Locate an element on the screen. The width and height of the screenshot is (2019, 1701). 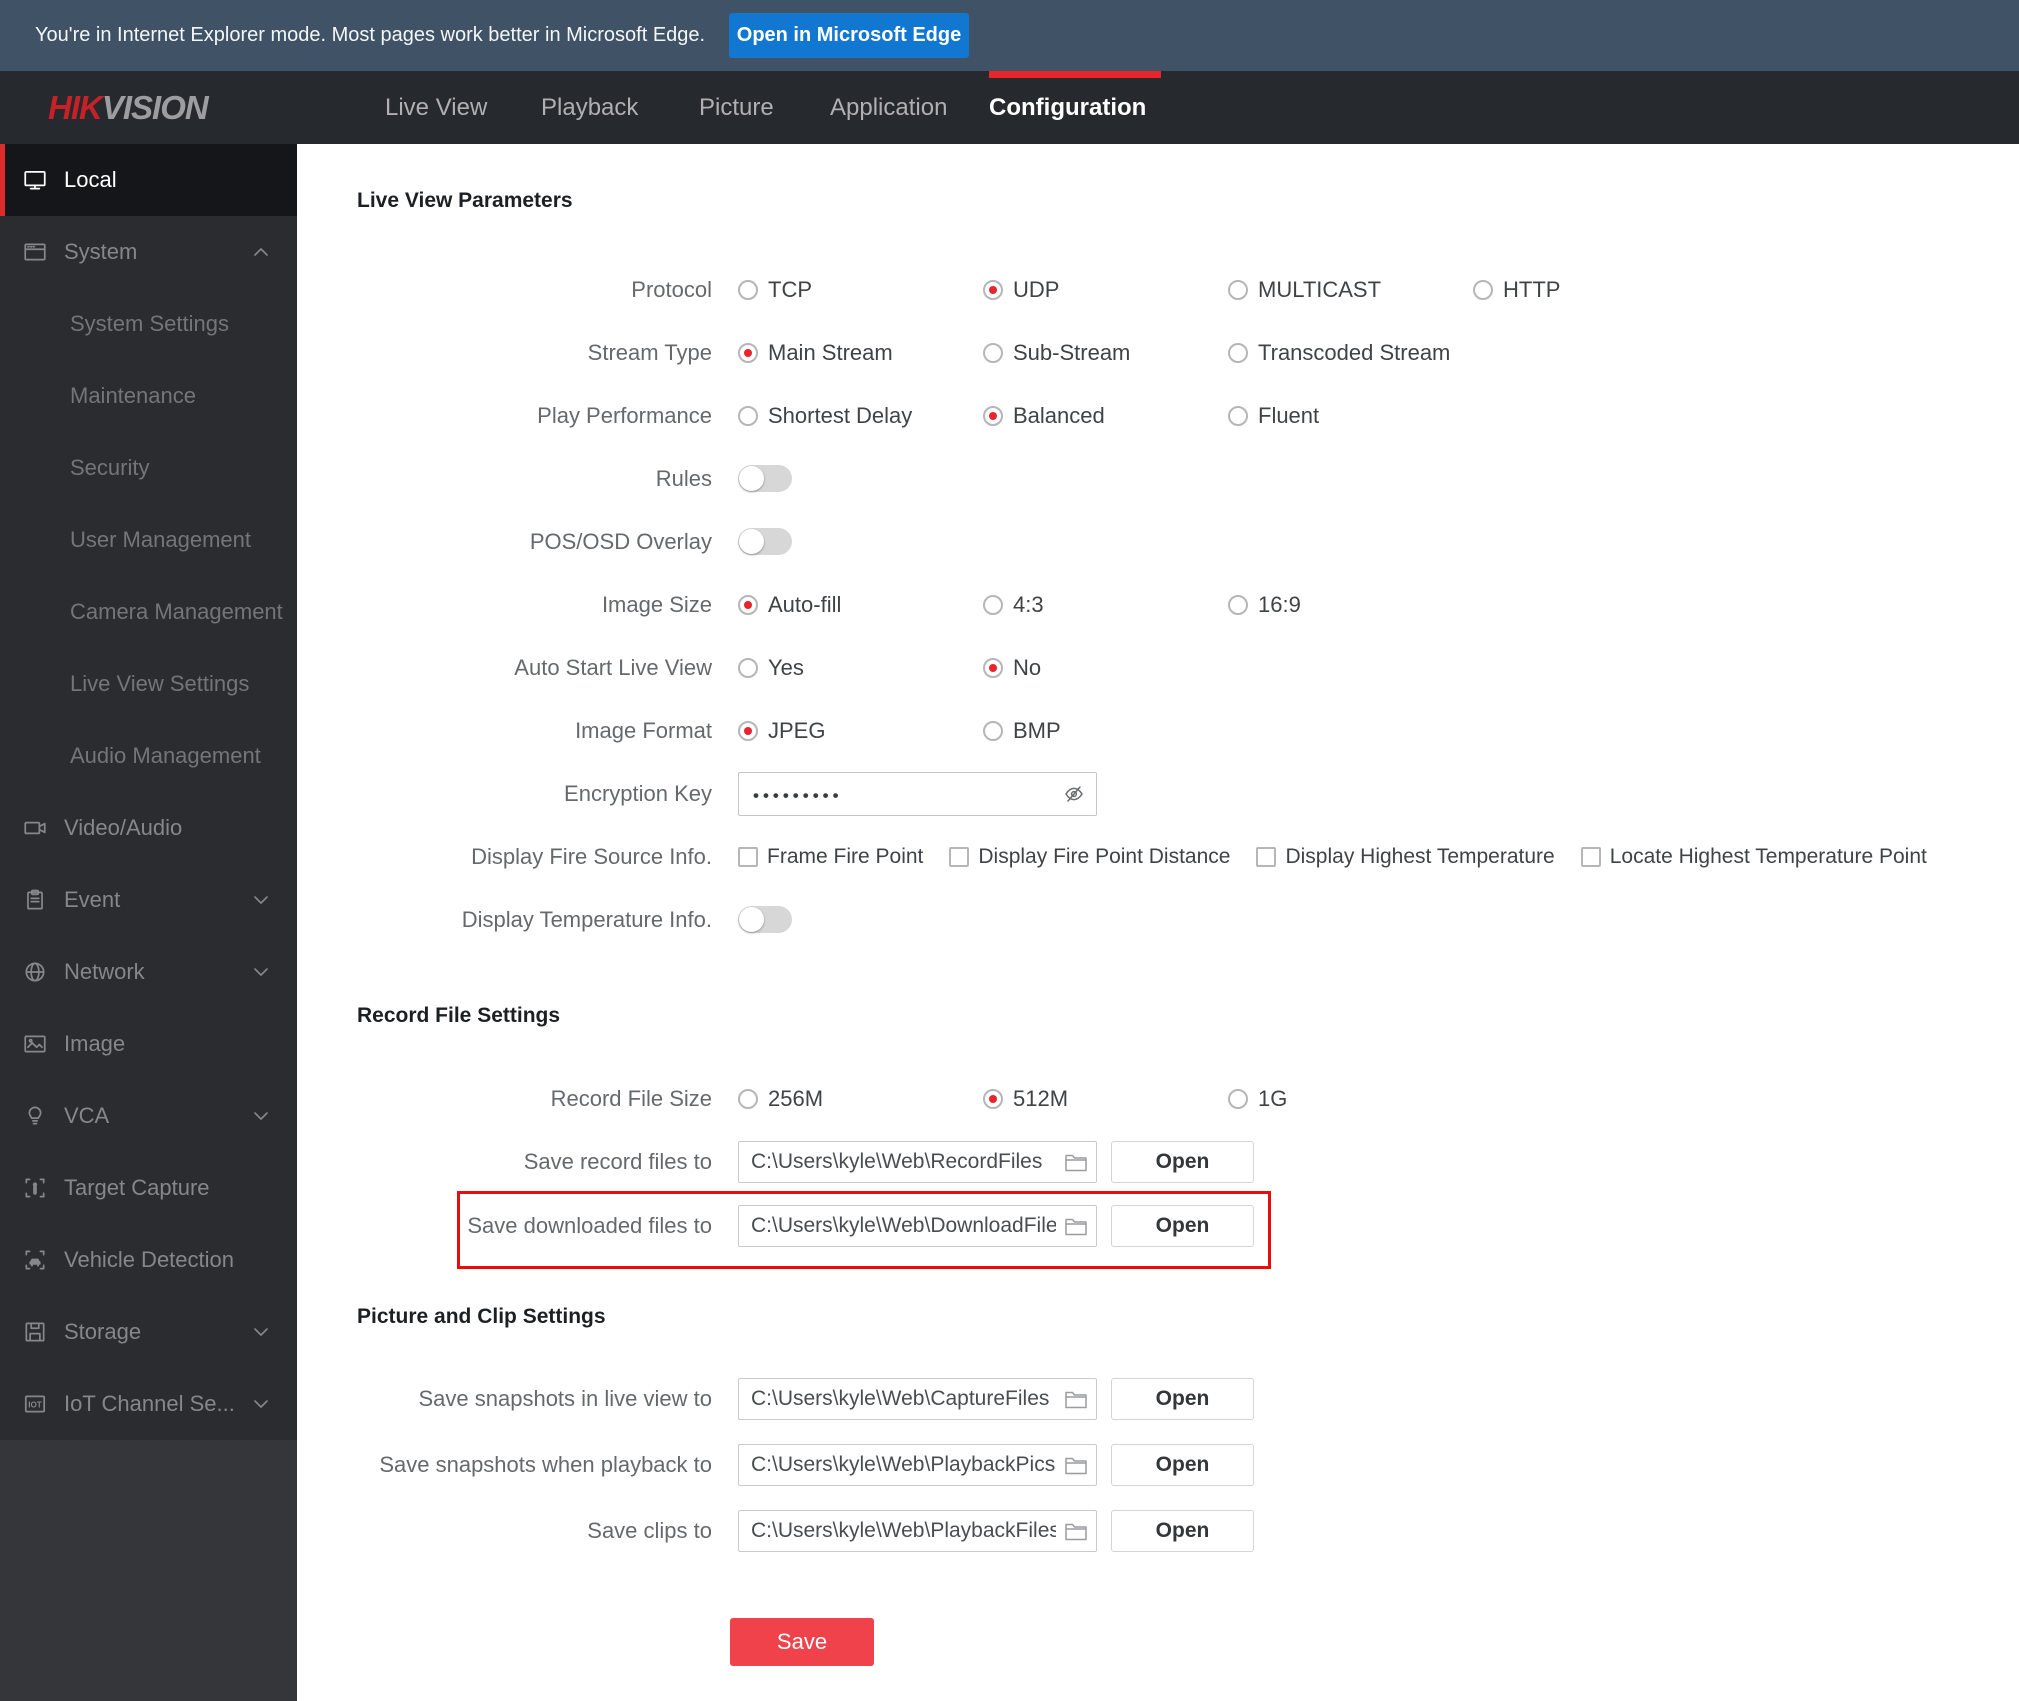
radio-http: HTTP is located at coordinates (1516, 290).